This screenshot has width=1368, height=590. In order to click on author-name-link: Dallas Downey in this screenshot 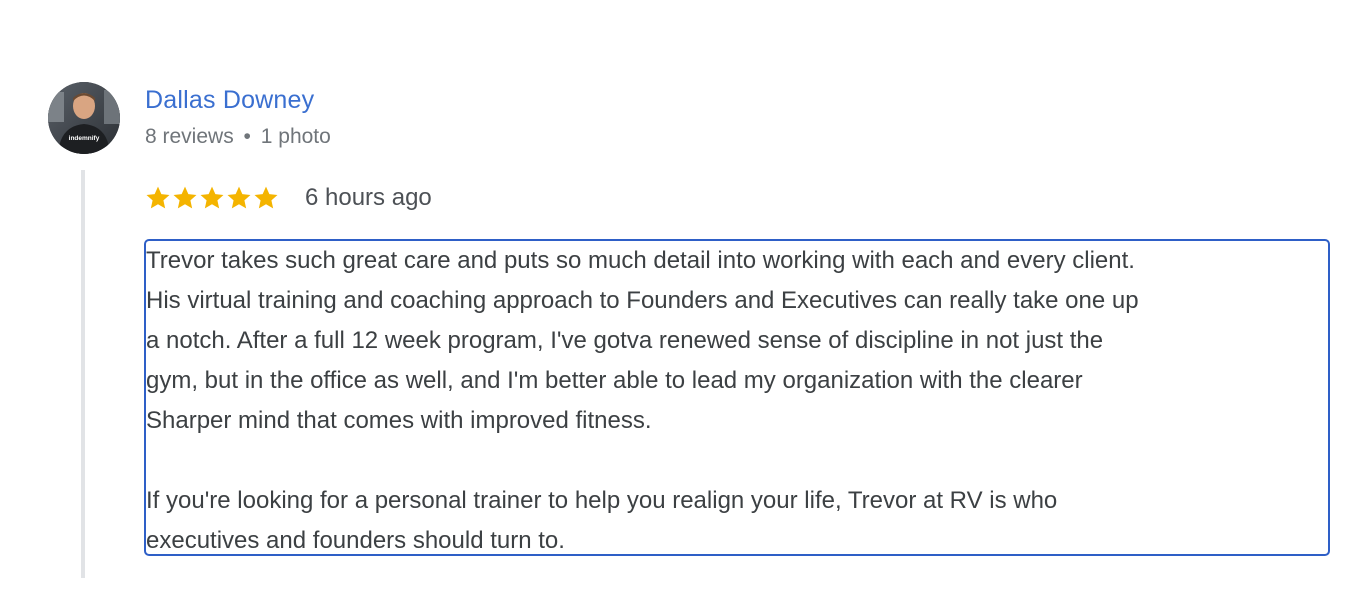, I will do `click(229, 100)`.